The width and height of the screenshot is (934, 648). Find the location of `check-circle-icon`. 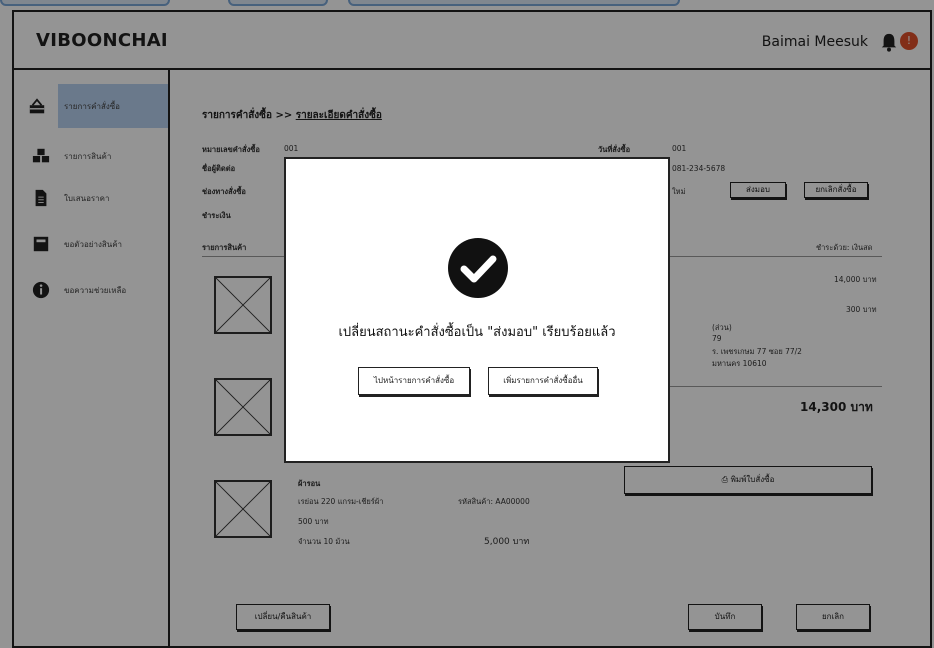

check-circle-icon is located at coordinates (478, 268).